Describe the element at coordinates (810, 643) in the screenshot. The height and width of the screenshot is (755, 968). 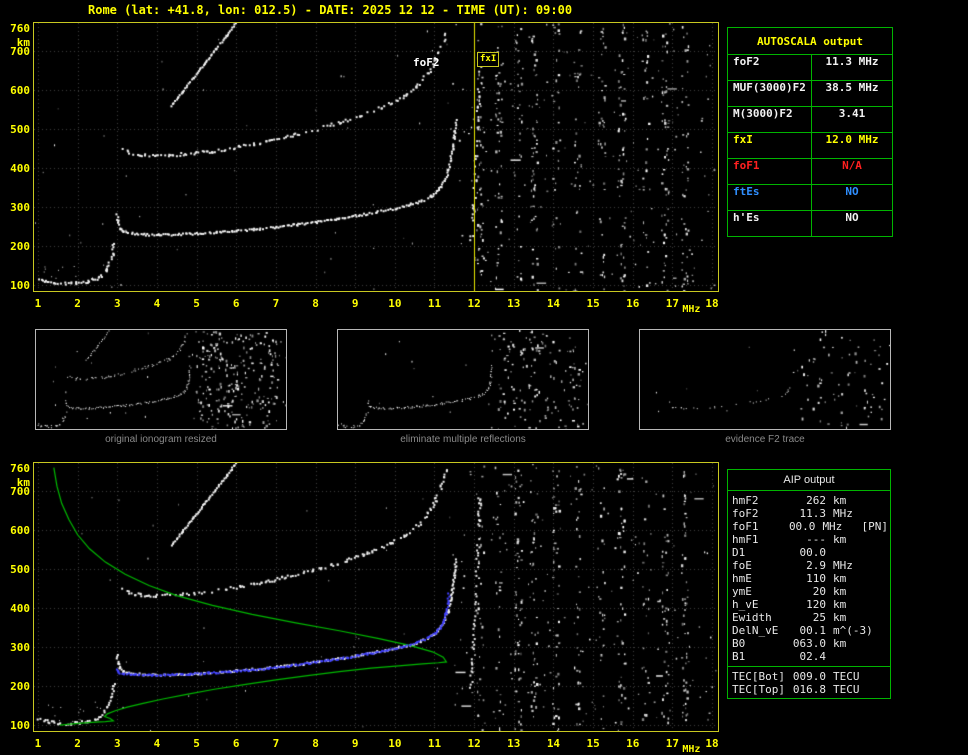
I see `aip-row: B0 063.0 km` at that location.